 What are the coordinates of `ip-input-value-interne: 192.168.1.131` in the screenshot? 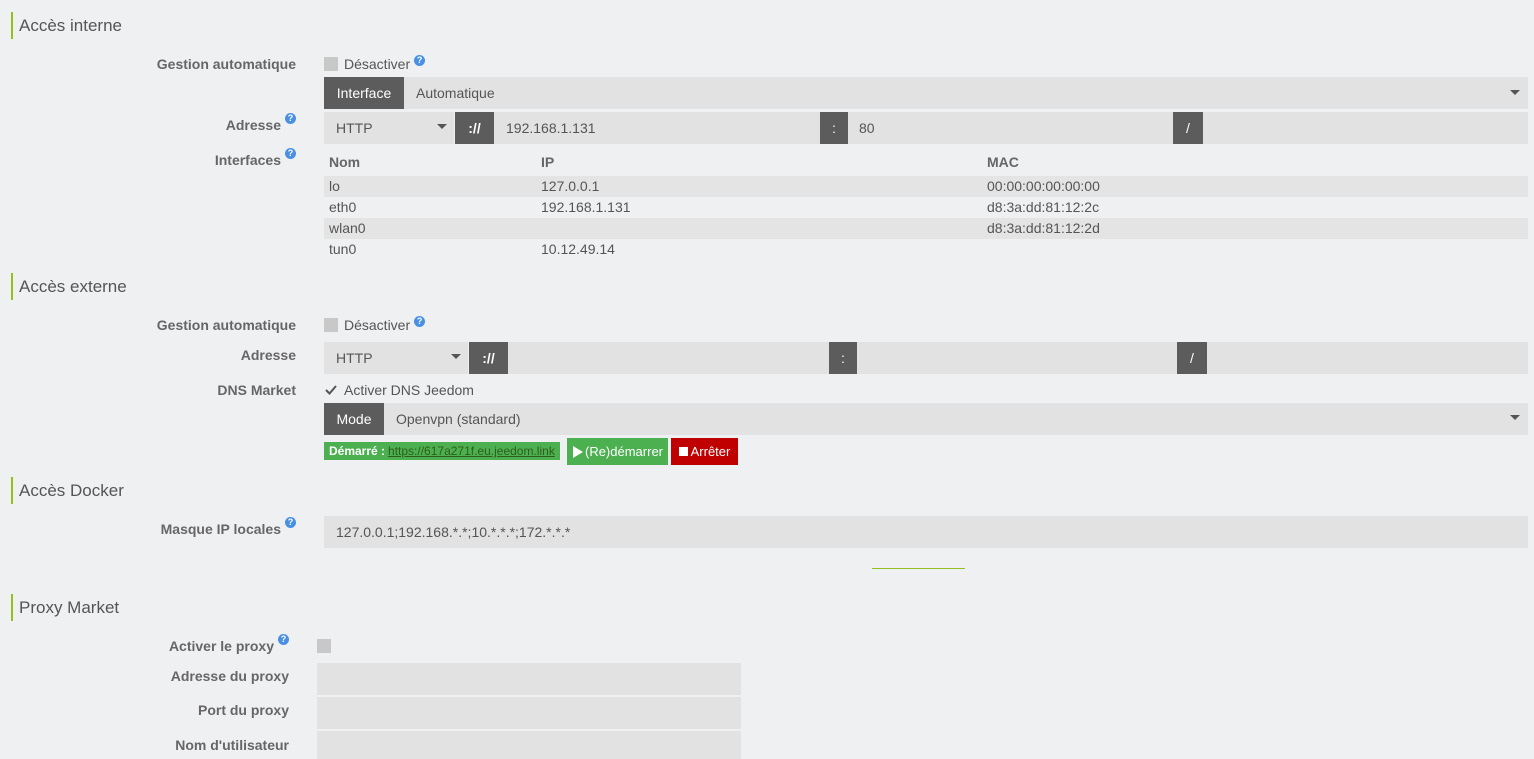 It's located at (551, 128).